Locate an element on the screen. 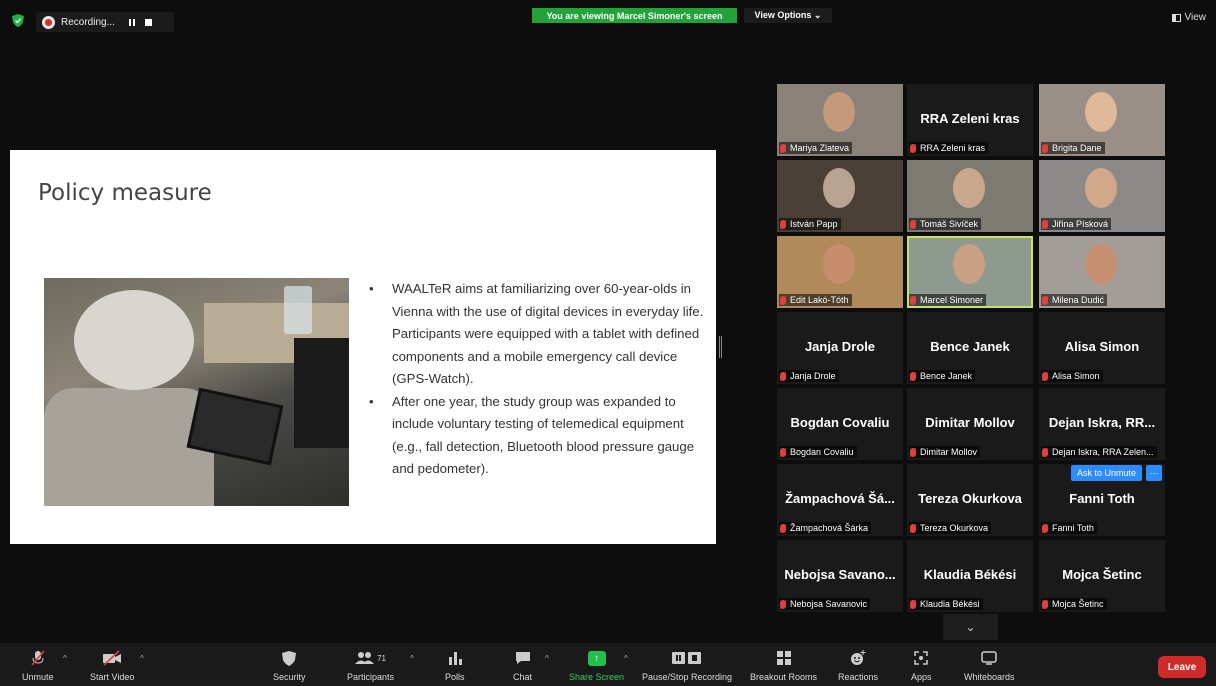  participants-label: Participants is located at coordinates (371, 677).